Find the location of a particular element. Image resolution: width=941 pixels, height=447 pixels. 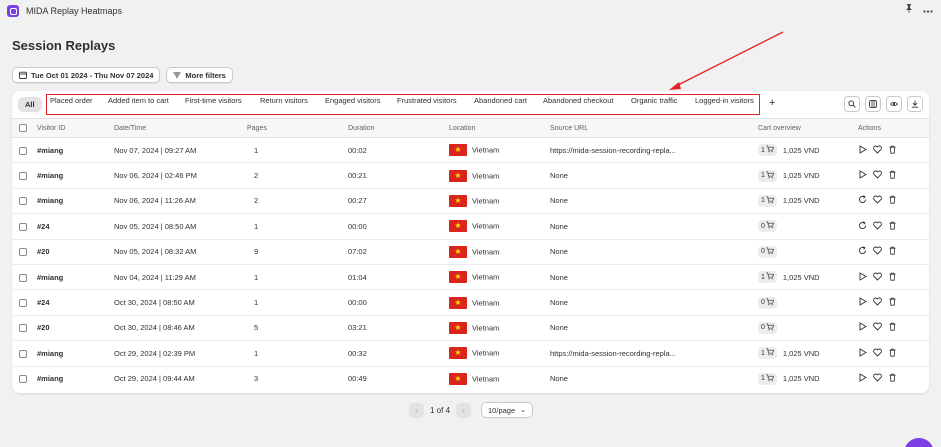

chevron-right-icon: › is located at coordinates (463, 410).